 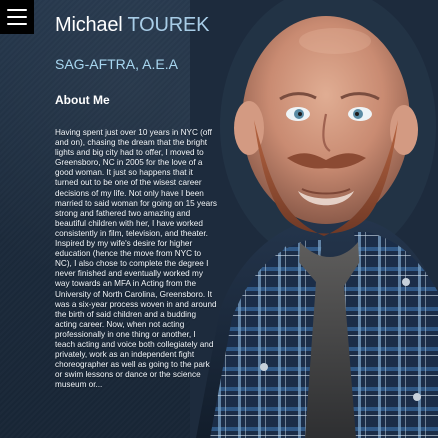 I want to click on first-name: Michael, so click(x=89, y=25).